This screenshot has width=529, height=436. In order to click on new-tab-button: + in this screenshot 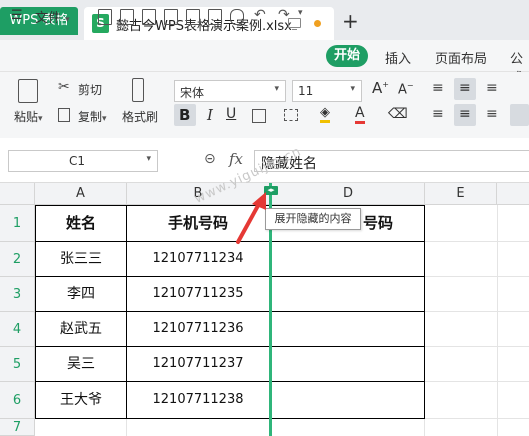, I will do `click(350, 21)`.